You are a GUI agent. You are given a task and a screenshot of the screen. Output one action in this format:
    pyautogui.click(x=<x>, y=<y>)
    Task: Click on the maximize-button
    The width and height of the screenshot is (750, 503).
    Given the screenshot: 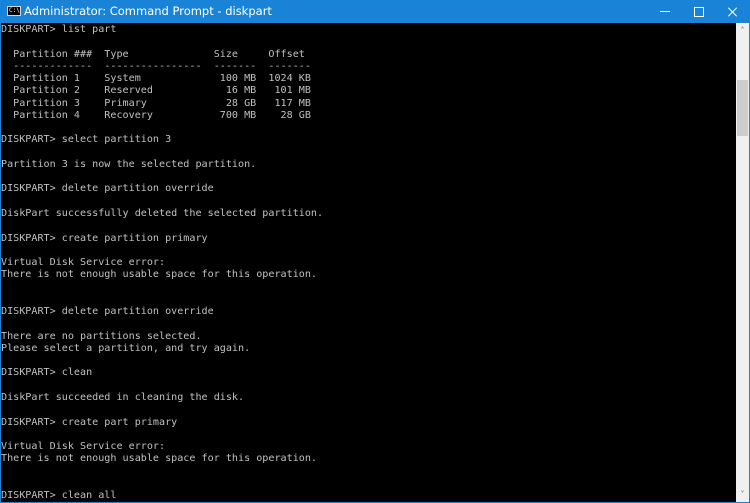 What is the action you would take?
    pyautogui.click(x=698, y=11)
    